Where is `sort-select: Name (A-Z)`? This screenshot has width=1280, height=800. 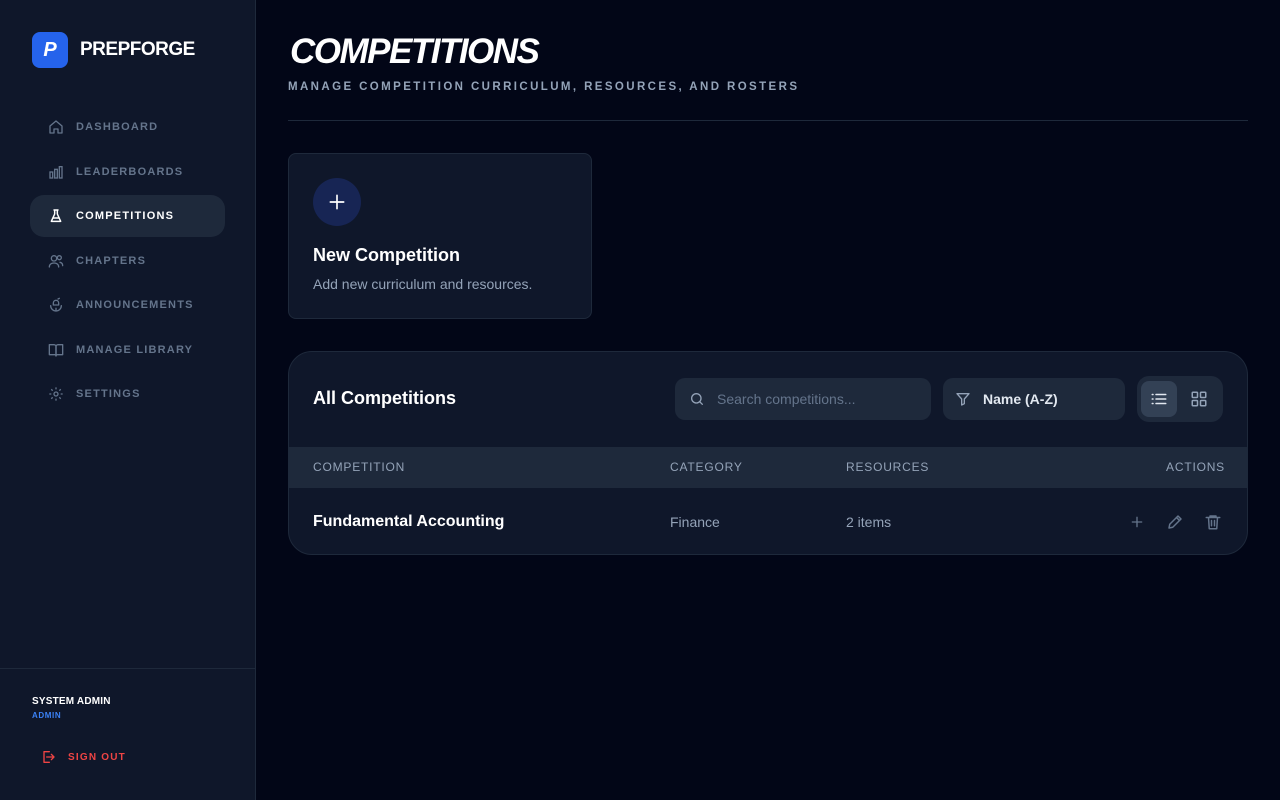
sort-select: Name (A-Z) is located at coordinates (1034, 399).